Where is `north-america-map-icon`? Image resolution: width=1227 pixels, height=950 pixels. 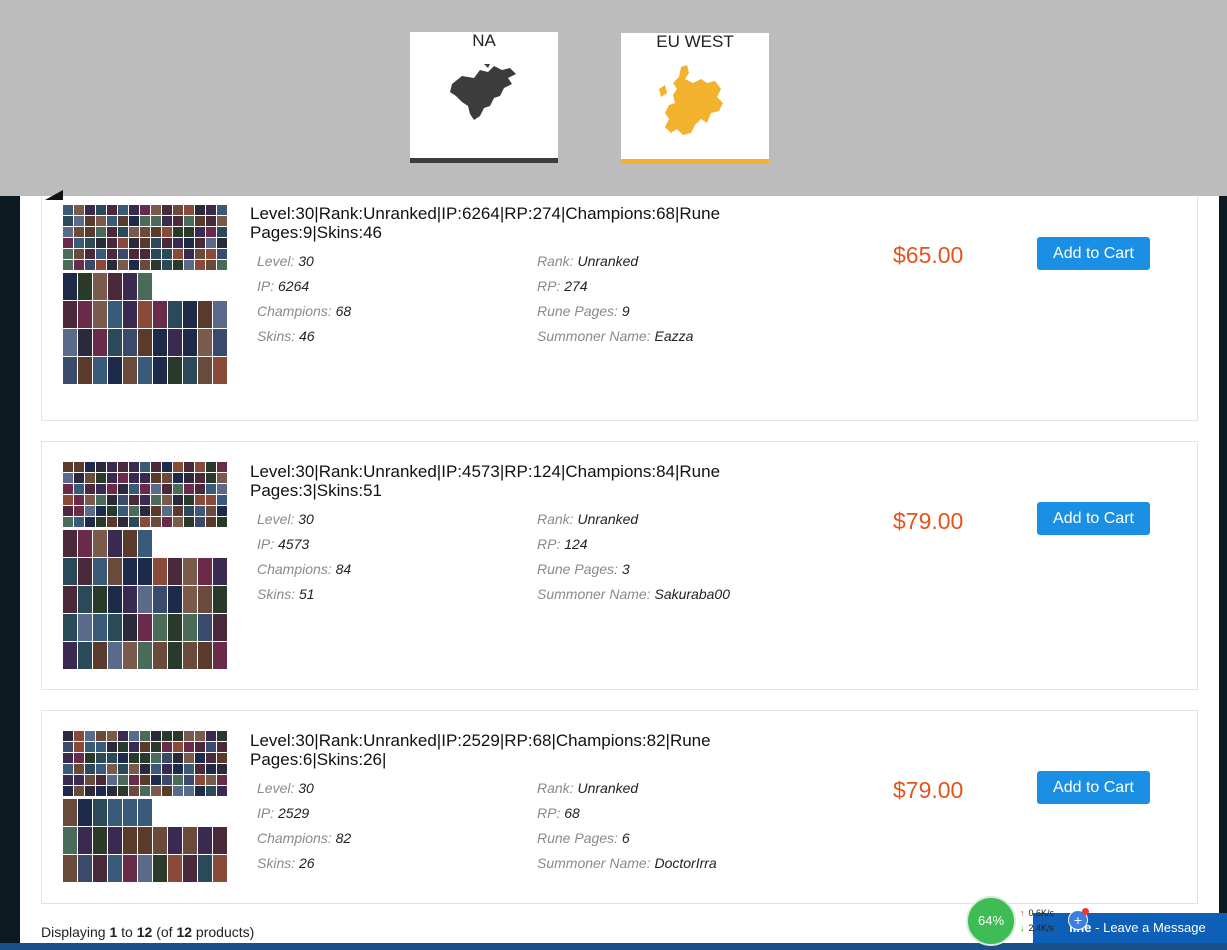 north-america-map-icon is located at coordinates (483, 92).